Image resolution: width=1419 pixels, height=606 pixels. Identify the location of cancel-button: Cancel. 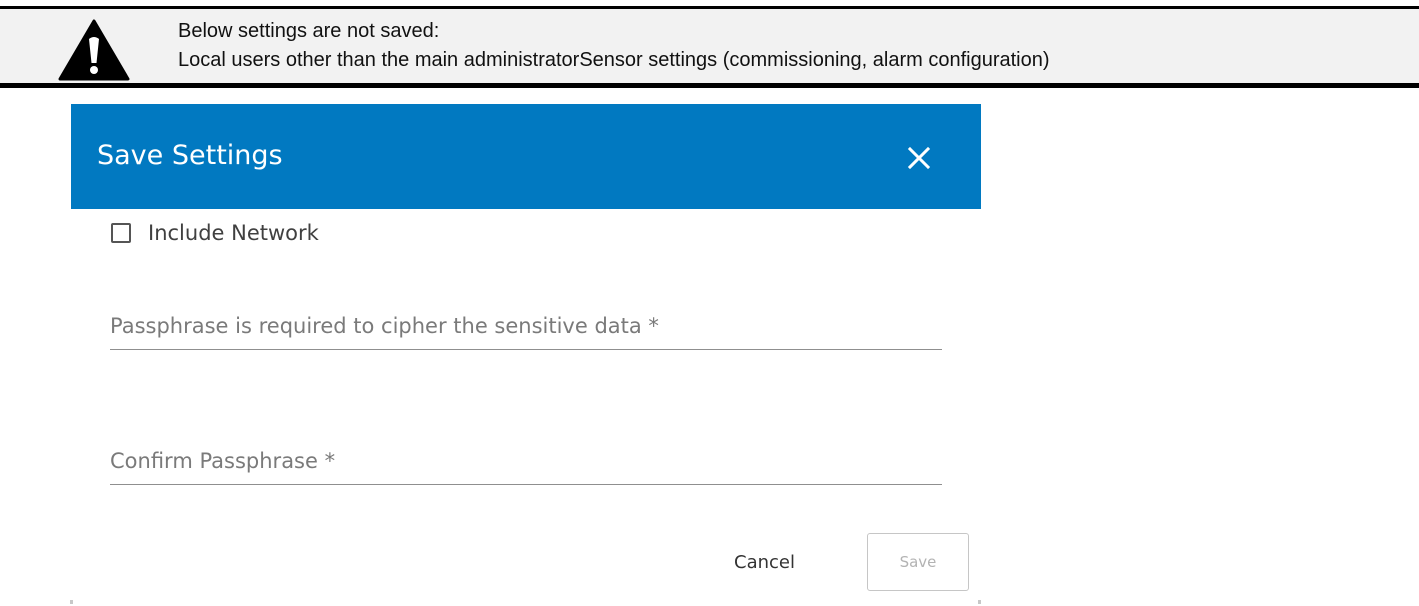
(764, 563).